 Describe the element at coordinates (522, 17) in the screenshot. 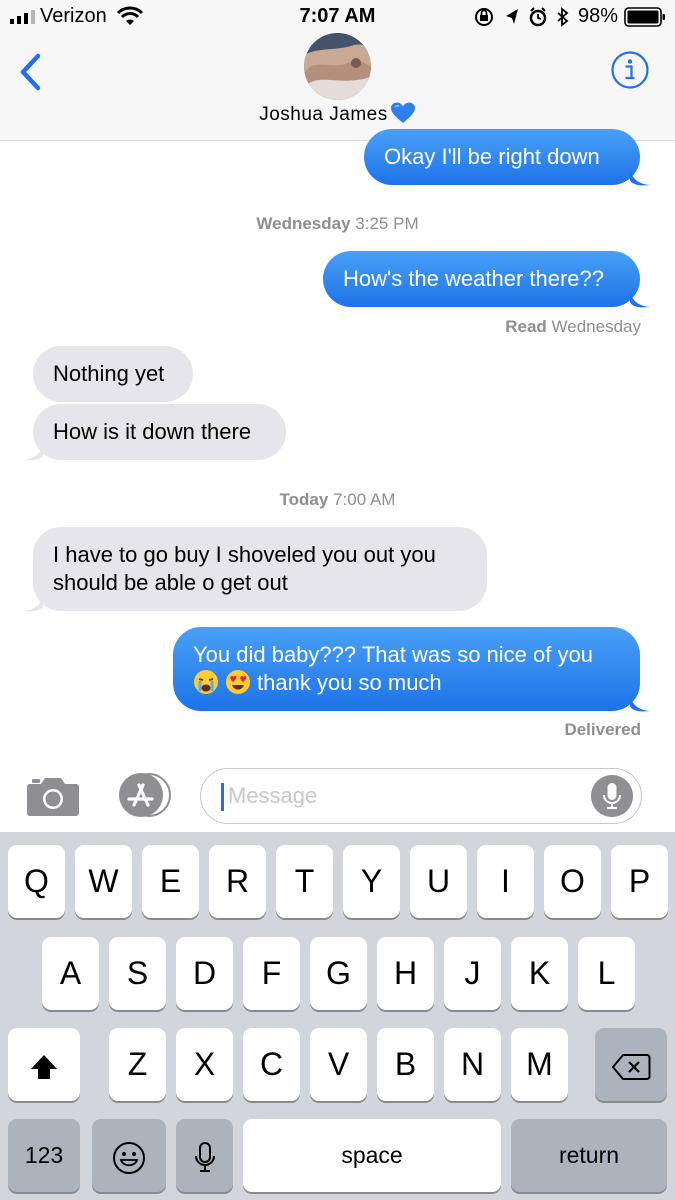

I see `status-icons` at that location.